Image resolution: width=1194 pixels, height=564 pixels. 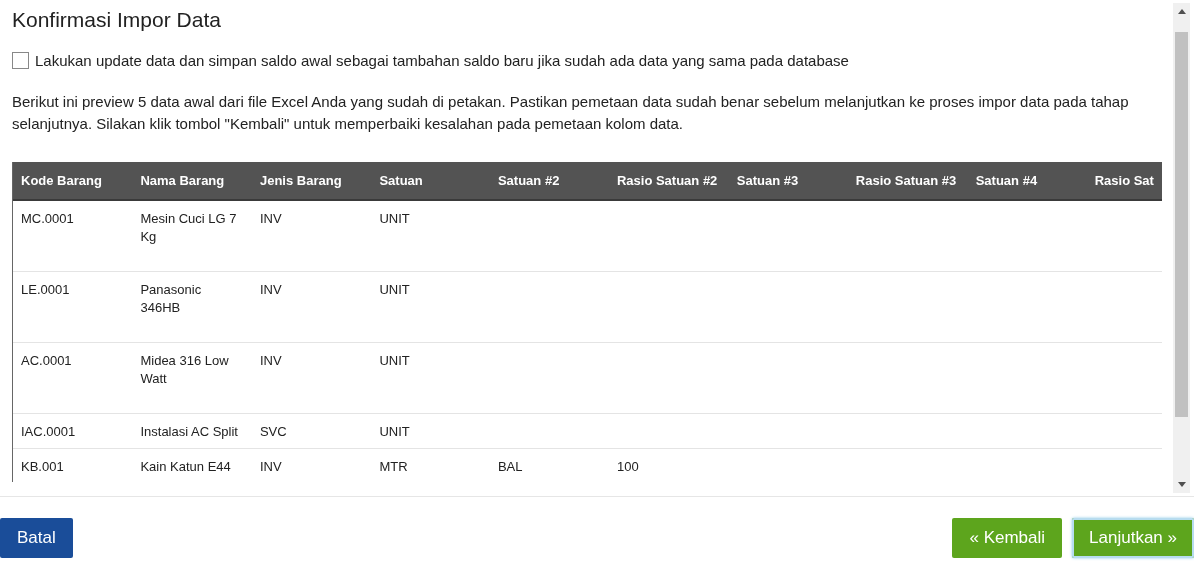 What do you see at coordinates (571, 113) in the screenshot?
I see `description-text: Berikut ini preview 5 data awal dari file Excel Anda yang sudah di petakan. Pastikan pemetaan data sudah benar sebelum melanjutkan ke proses impor data pada tahap selanjutnya. Silakan klik tombol "Kembali" untuk memperbaiki kesalahan pada pemetaan kolom data.` at bounding box center [571, 113].